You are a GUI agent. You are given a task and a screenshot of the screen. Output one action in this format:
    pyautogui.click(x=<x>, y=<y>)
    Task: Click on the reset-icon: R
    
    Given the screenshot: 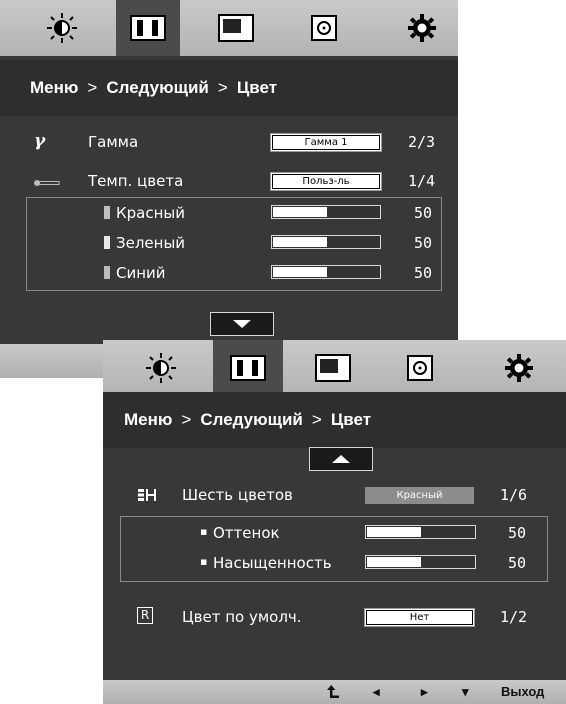 What is the action you would take?
    pyautogui.click(x=145, y=615)
    